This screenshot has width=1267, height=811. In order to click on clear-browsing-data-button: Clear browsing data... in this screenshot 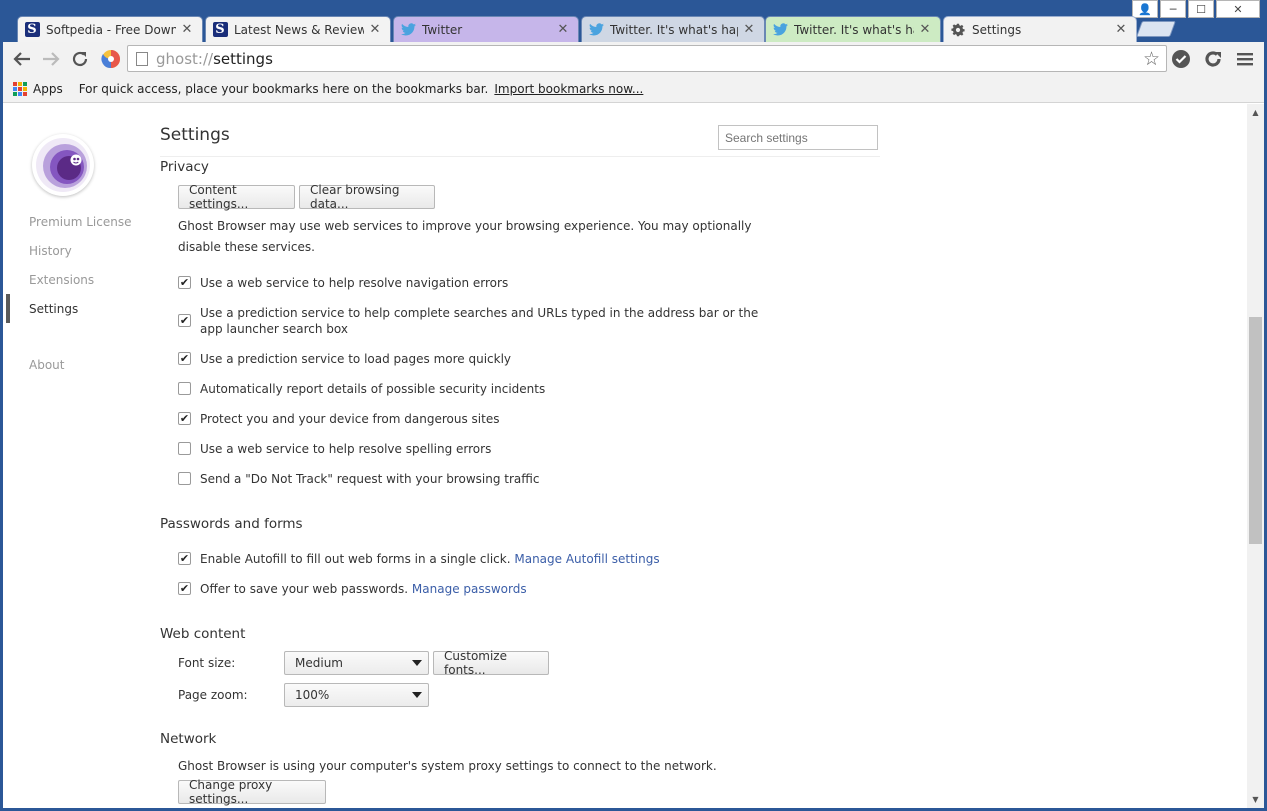, I will do `click(367, 197)`.